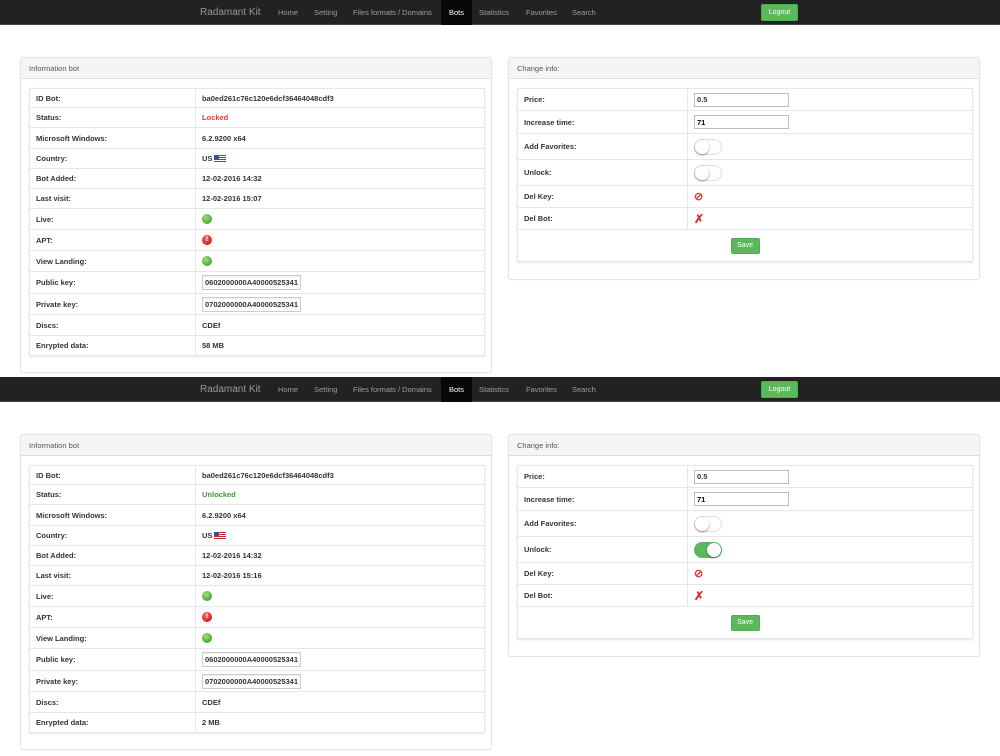  I want to click on table-row: Public key: 0602000000A40000525341, so click(257, 282).